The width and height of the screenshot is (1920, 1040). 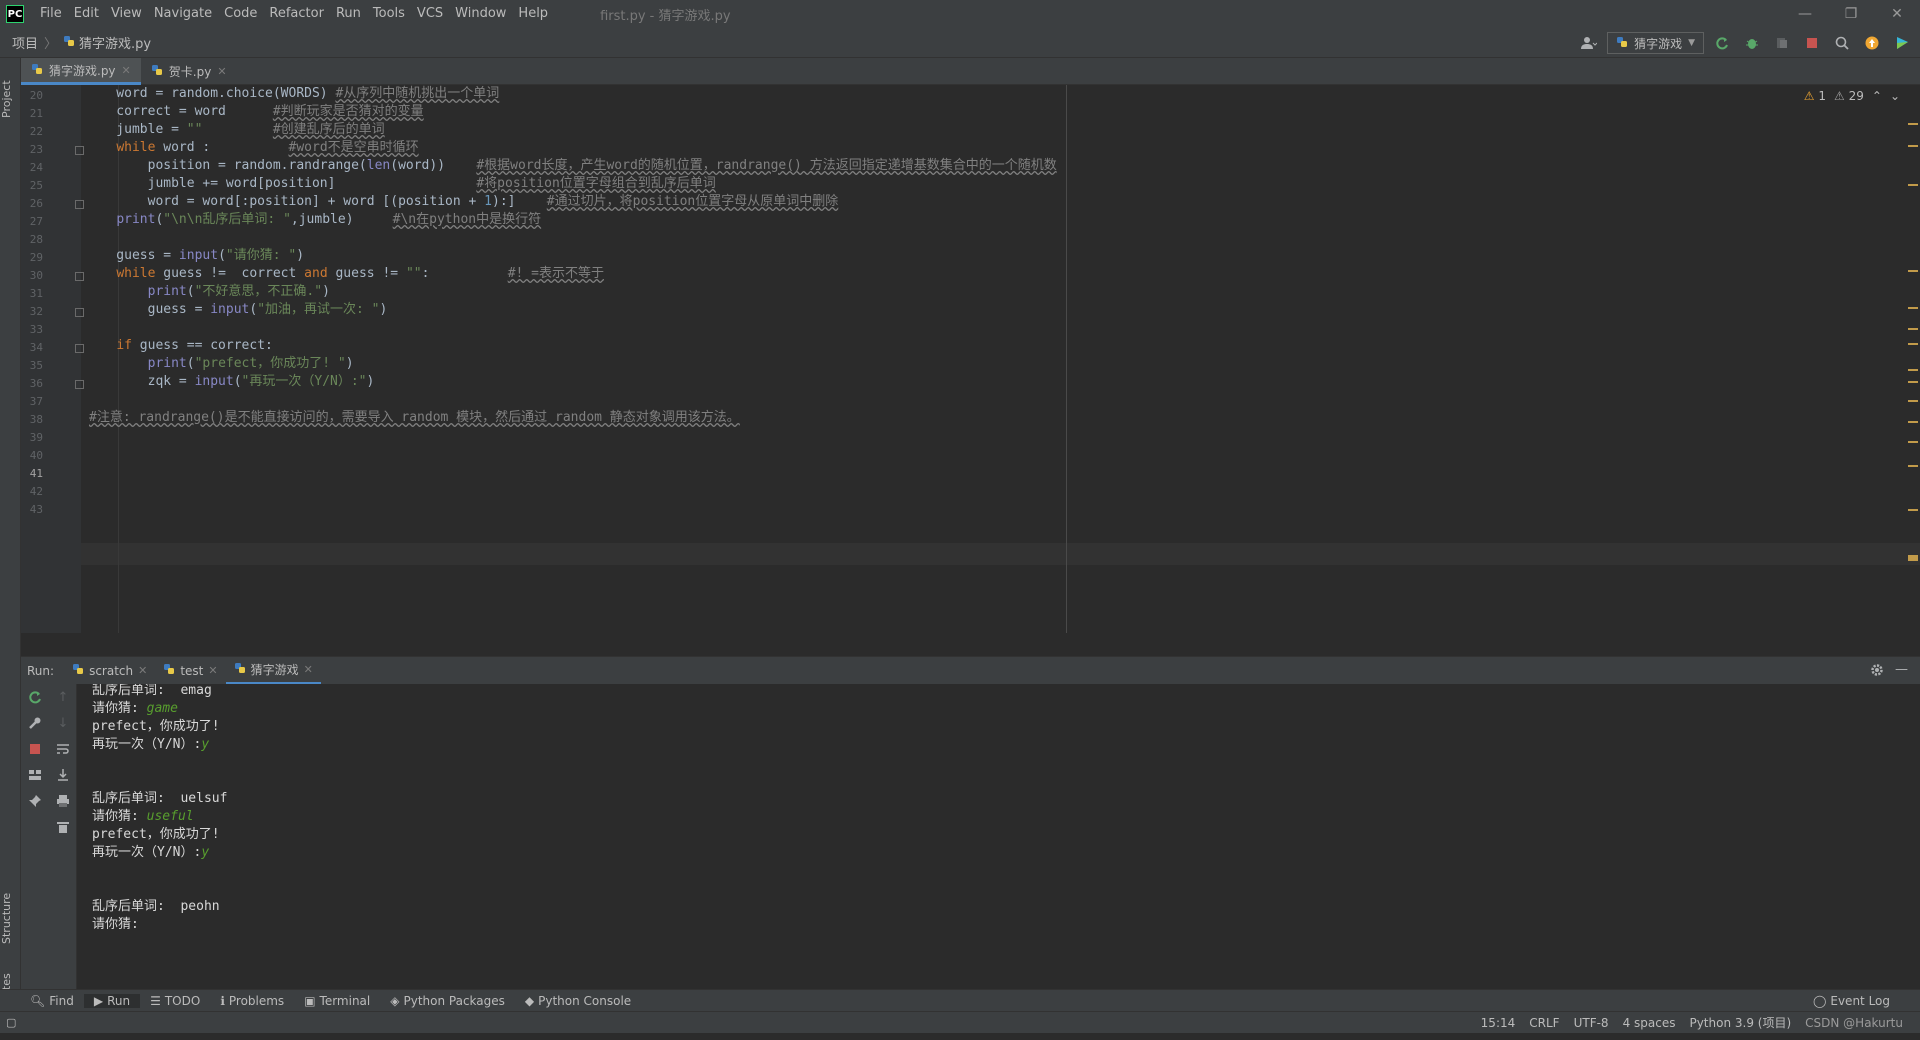 What do you see at coordinates (1782, 43) in the screenshot?
I see `coverage-icon` at bounding box center [1782, 43].